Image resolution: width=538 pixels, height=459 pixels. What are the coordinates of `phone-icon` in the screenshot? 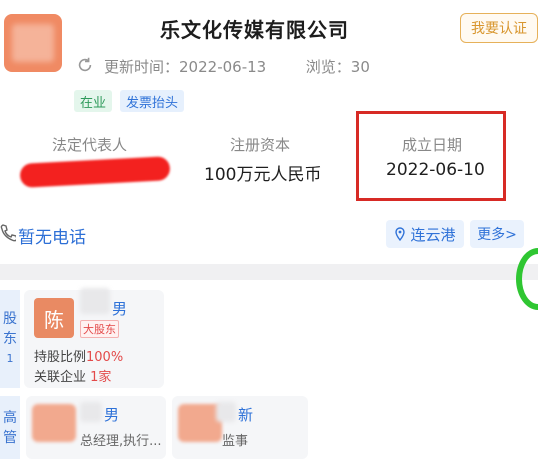 It's located at (8, 233).